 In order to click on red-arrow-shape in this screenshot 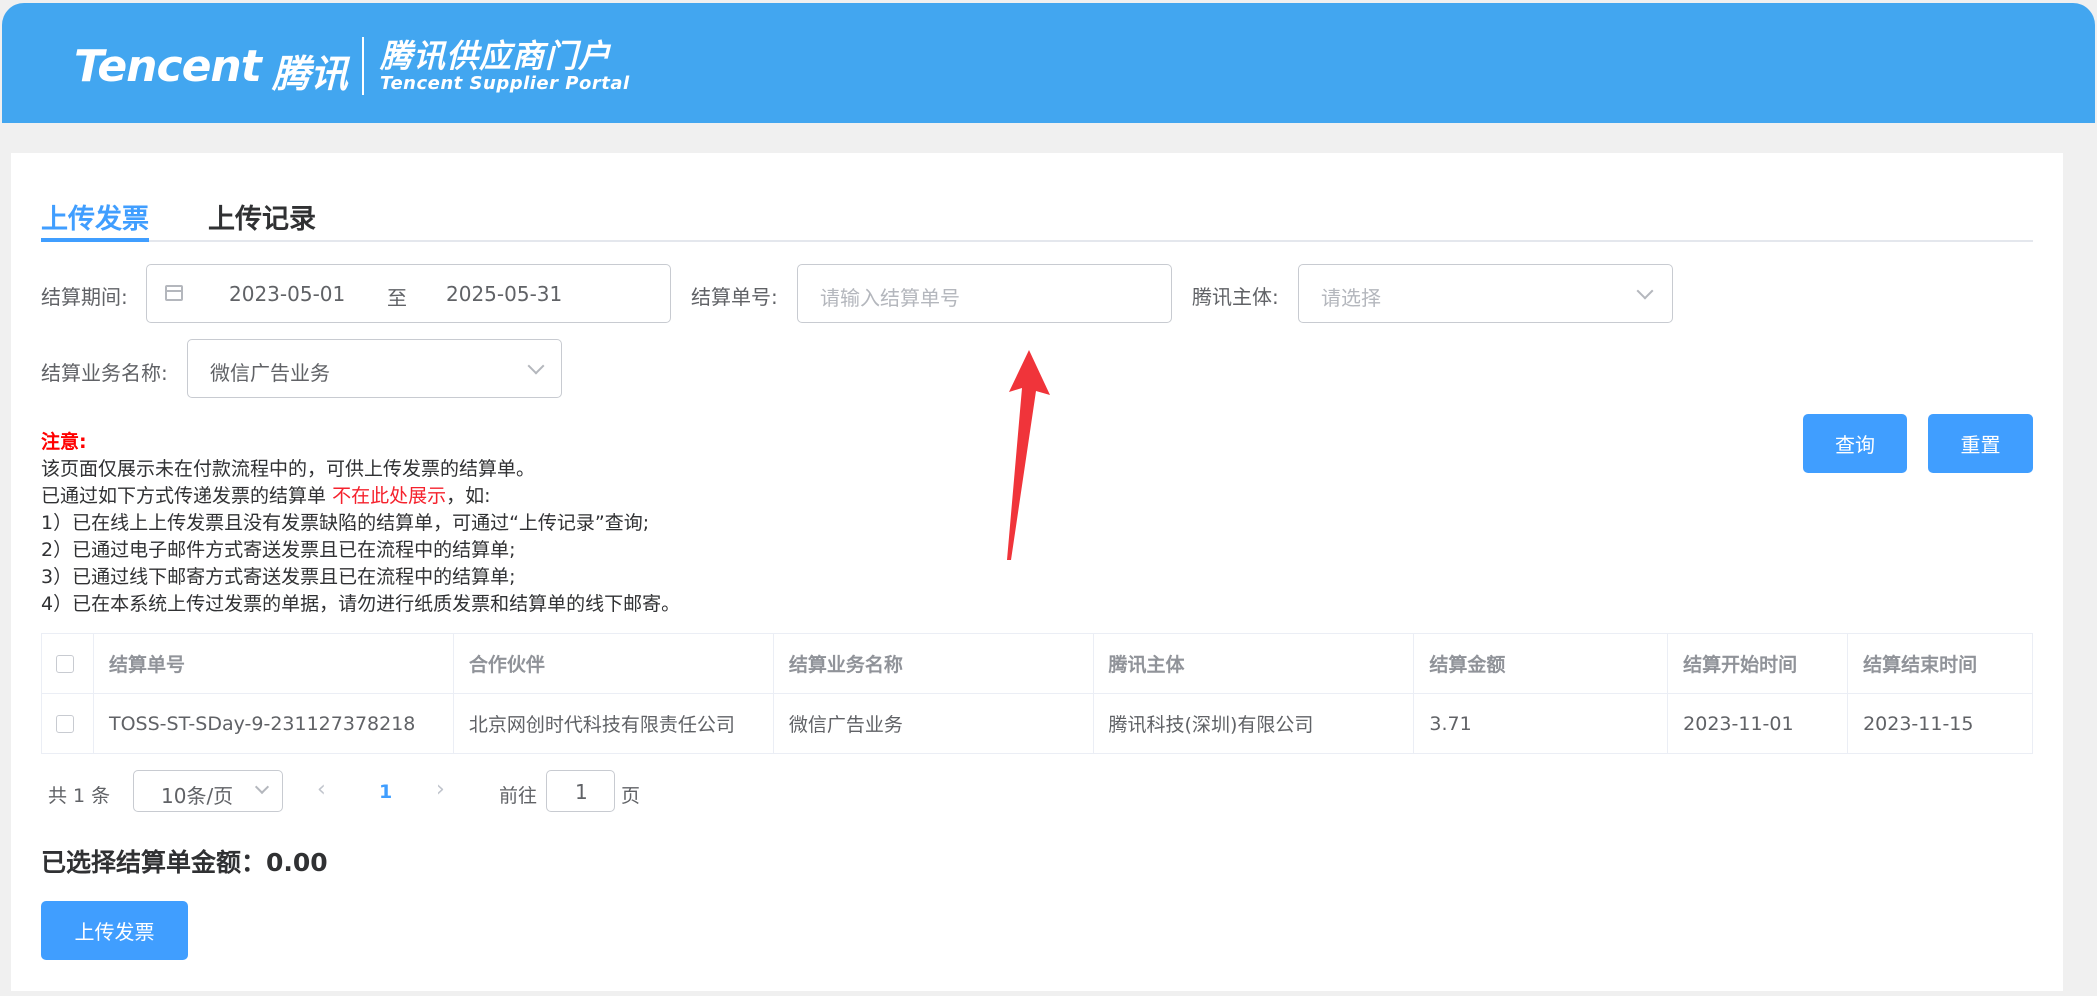, I will do `click(1028, 455)`.